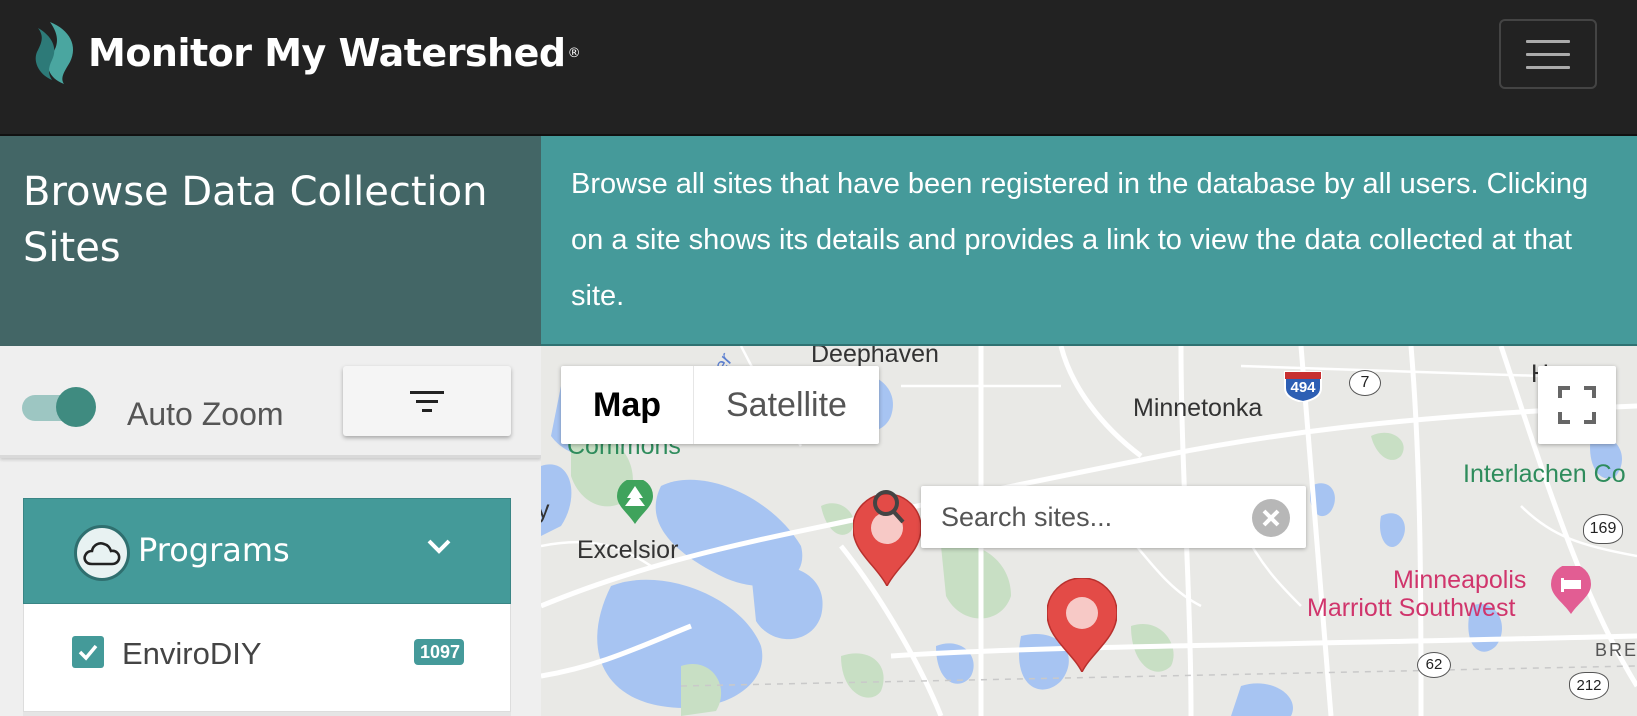 The height and width of the screenshot is (716, 1637). Describe the element at coordinates (1571, 590) in the screenshot. I see `hotel-icon` at that location.